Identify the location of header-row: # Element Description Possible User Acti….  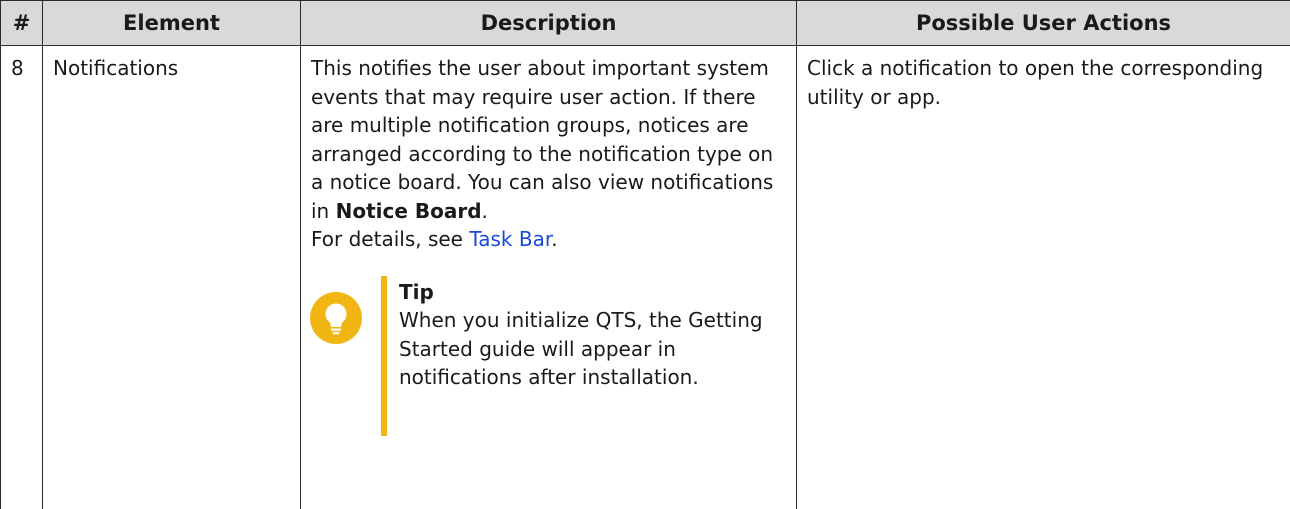
(645, 23).